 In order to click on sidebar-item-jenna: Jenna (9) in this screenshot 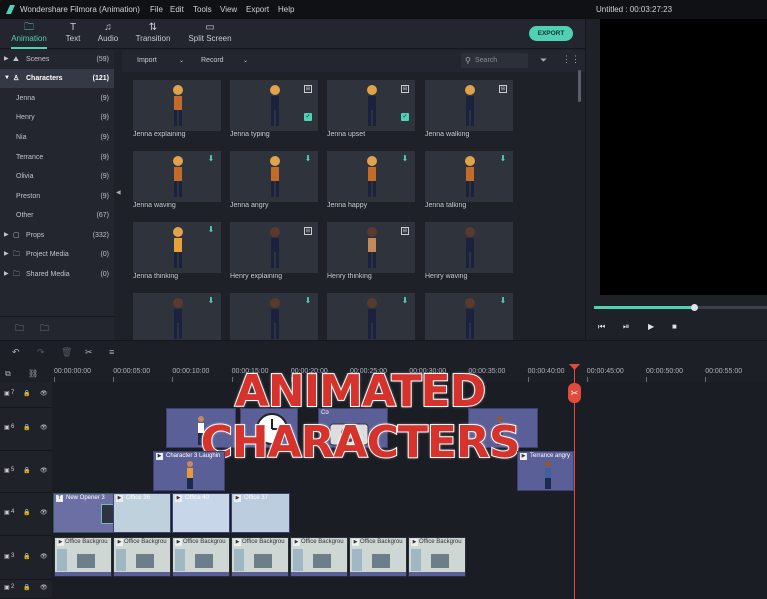, I will do `click(57, 98)`.